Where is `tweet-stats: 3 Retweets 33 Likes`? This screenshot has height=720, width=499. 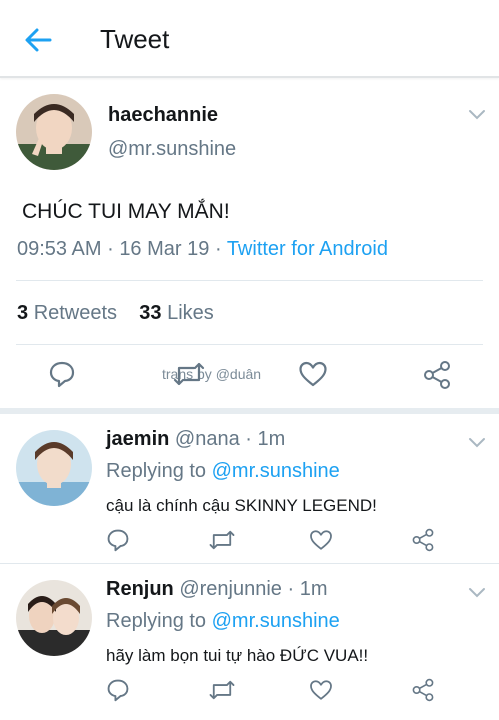 tweet-stats: 3 Retweets 33 Likes is located at coordinates (115, 313).